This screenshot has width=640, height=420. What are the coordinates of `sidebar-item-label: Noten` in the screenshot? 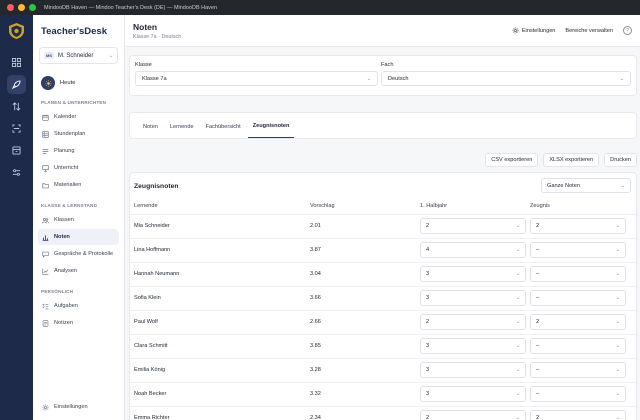 It's located at (62, 237).